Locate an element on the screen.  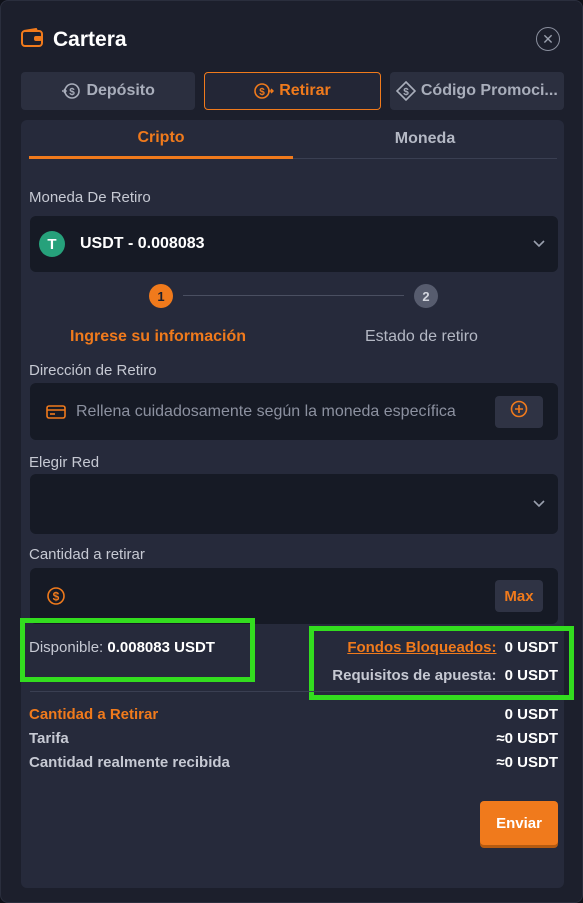
usdt-icon: T is located at coordinates (52, 244).